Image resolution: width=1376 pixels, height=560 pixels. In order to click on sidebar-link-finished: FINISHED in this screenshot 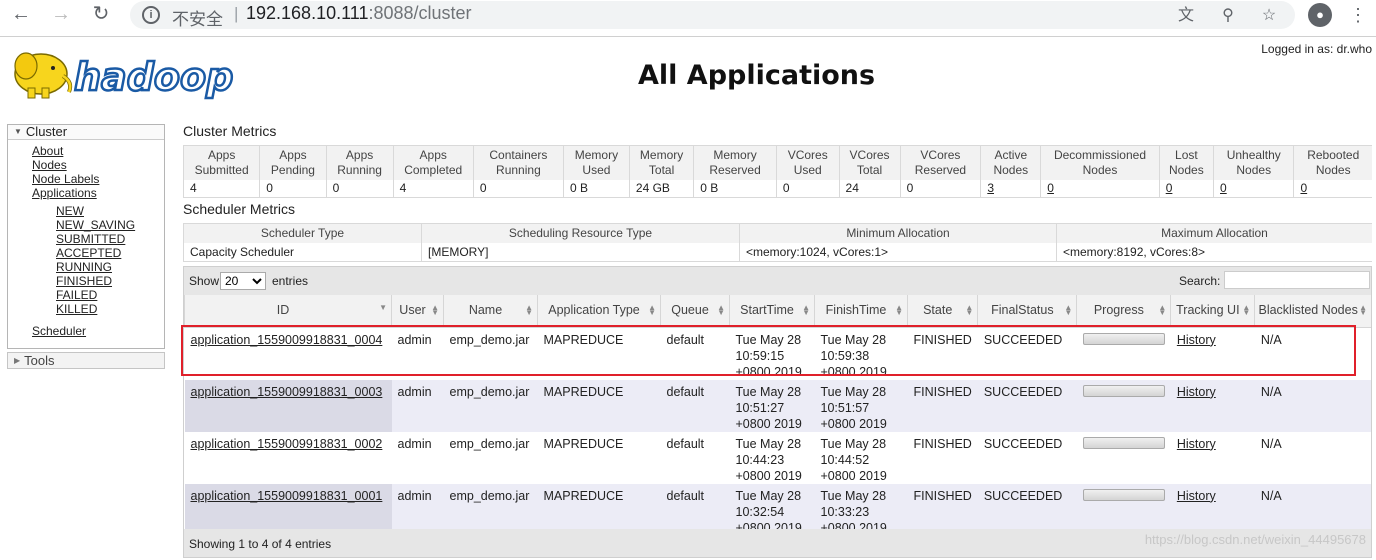, I will do `click(110, 281)`.